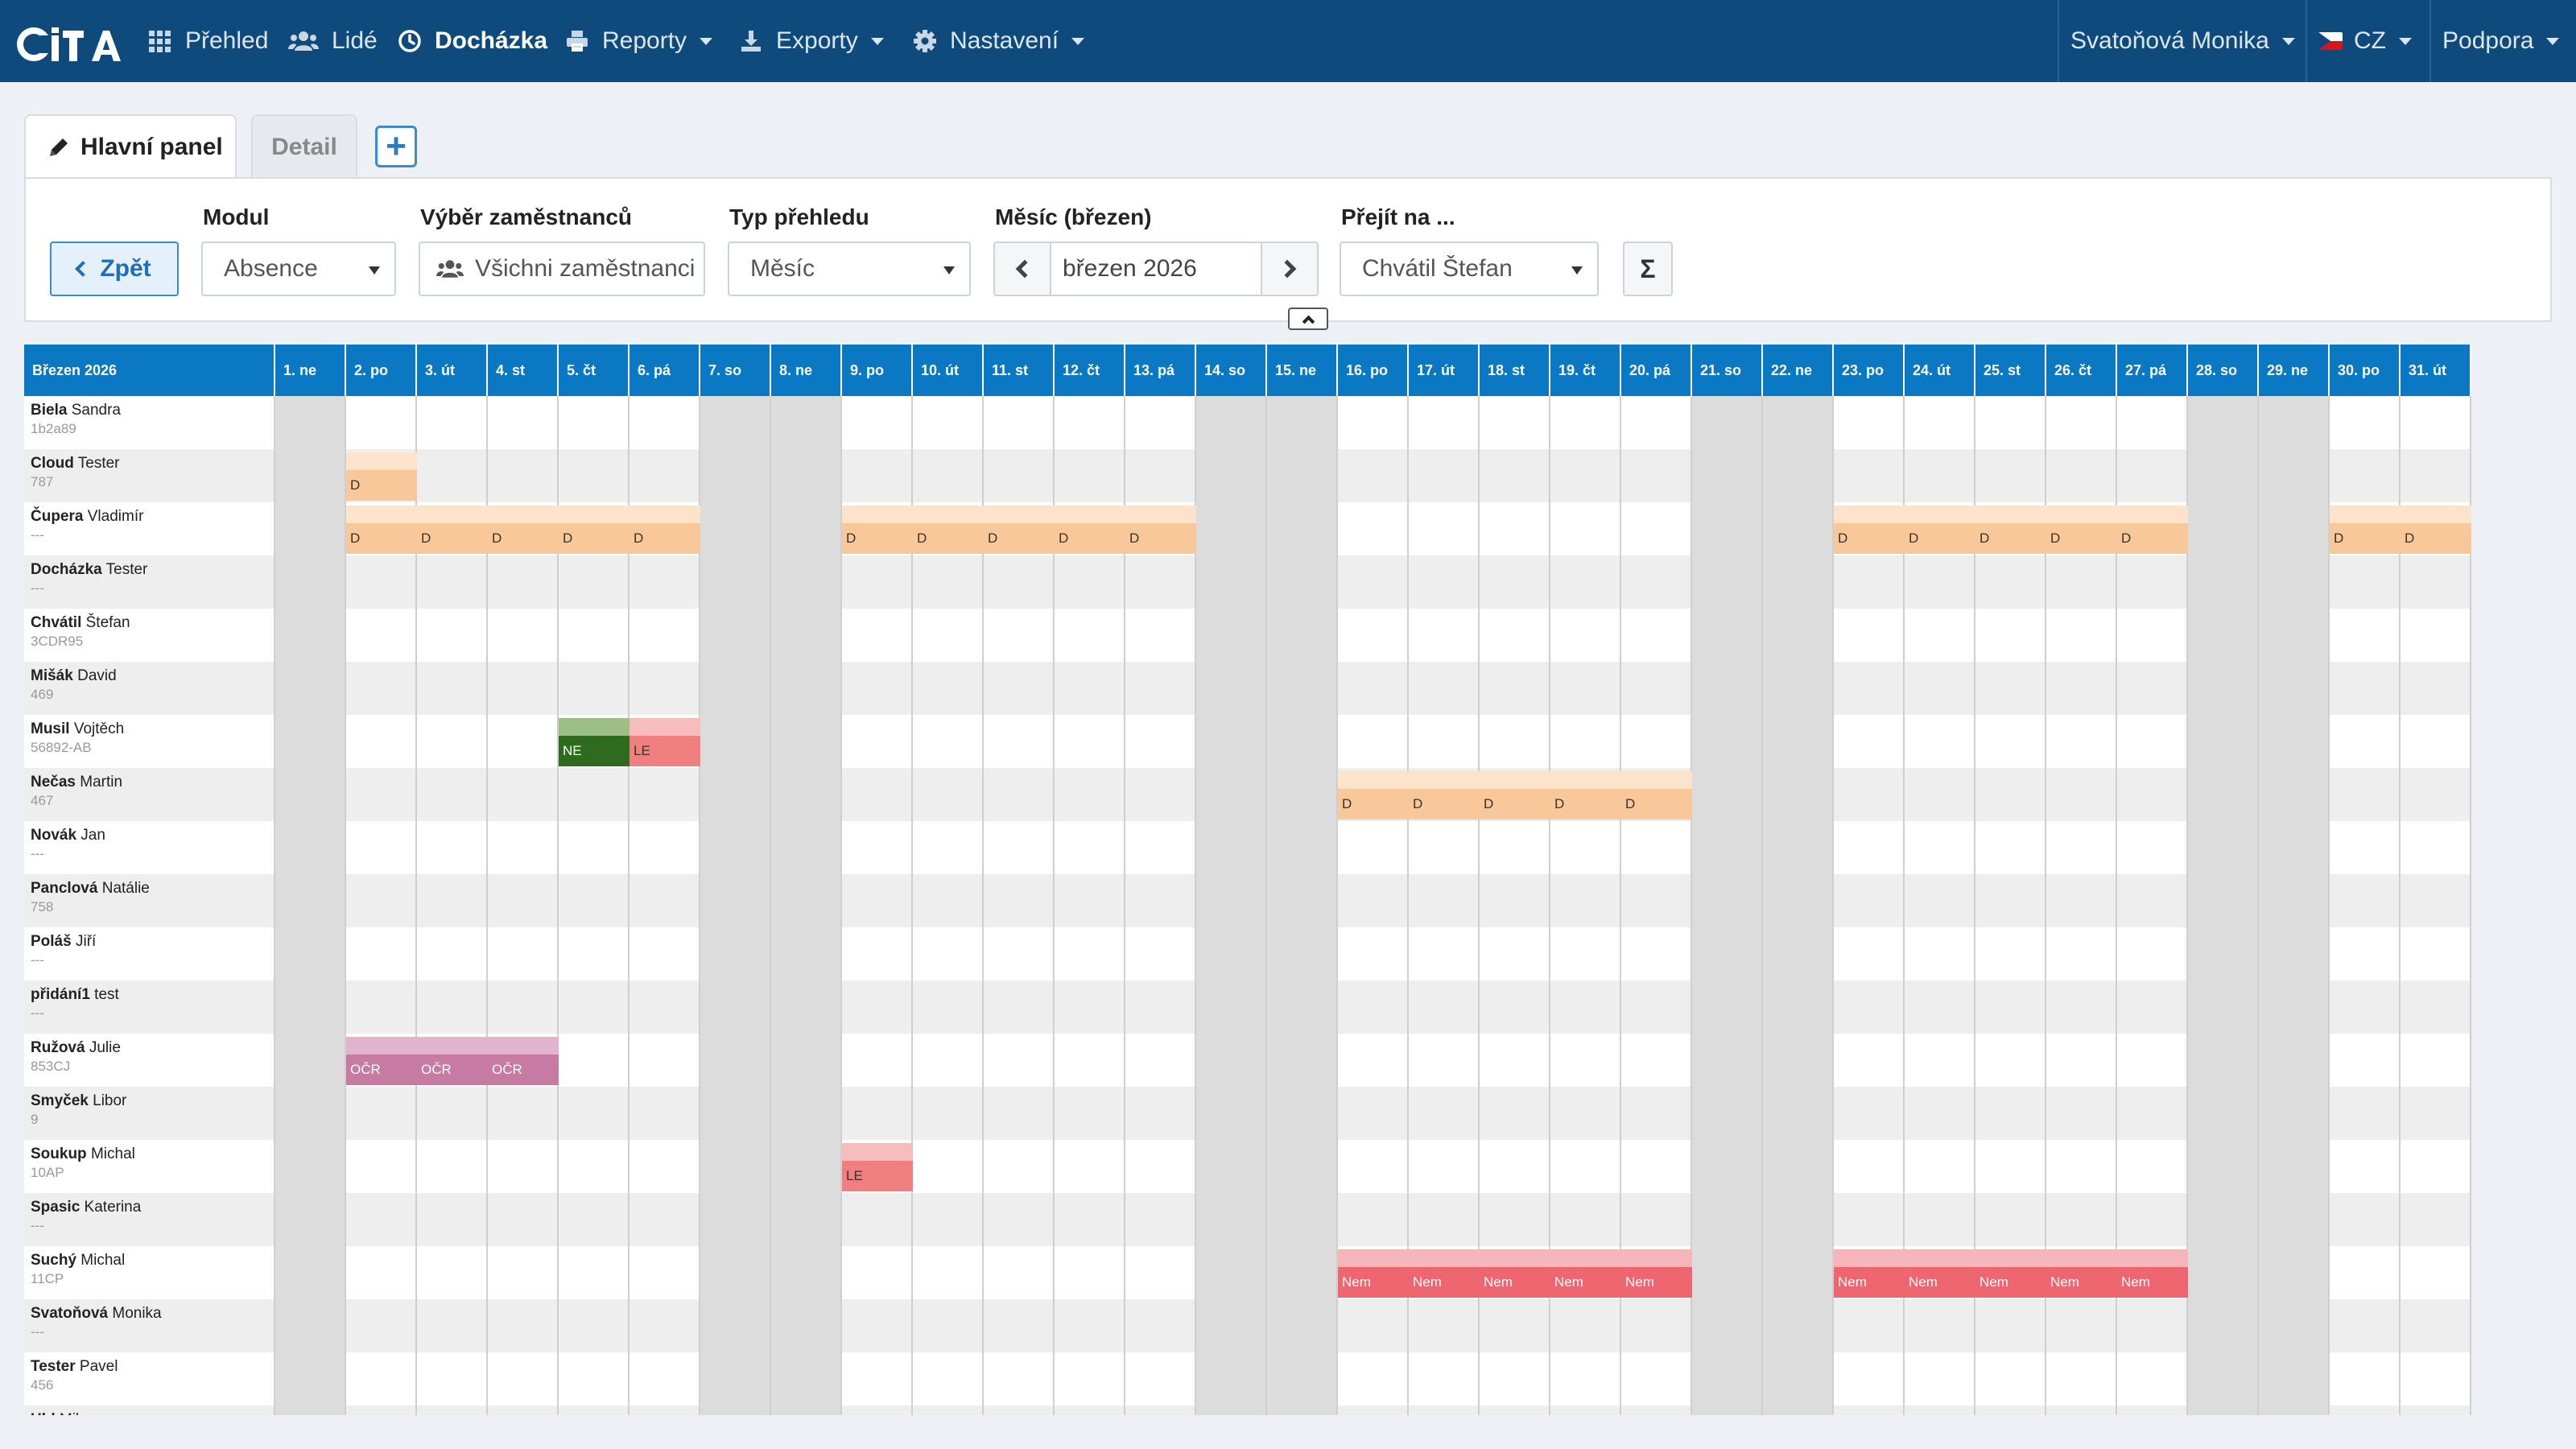 The image size is (2576, 1449). What do you see at coordinates (149, 1060) in the screenshot?
I see `employee-name-cell: Ružová Julie 853CJ` at bounding box center [149, 1060].